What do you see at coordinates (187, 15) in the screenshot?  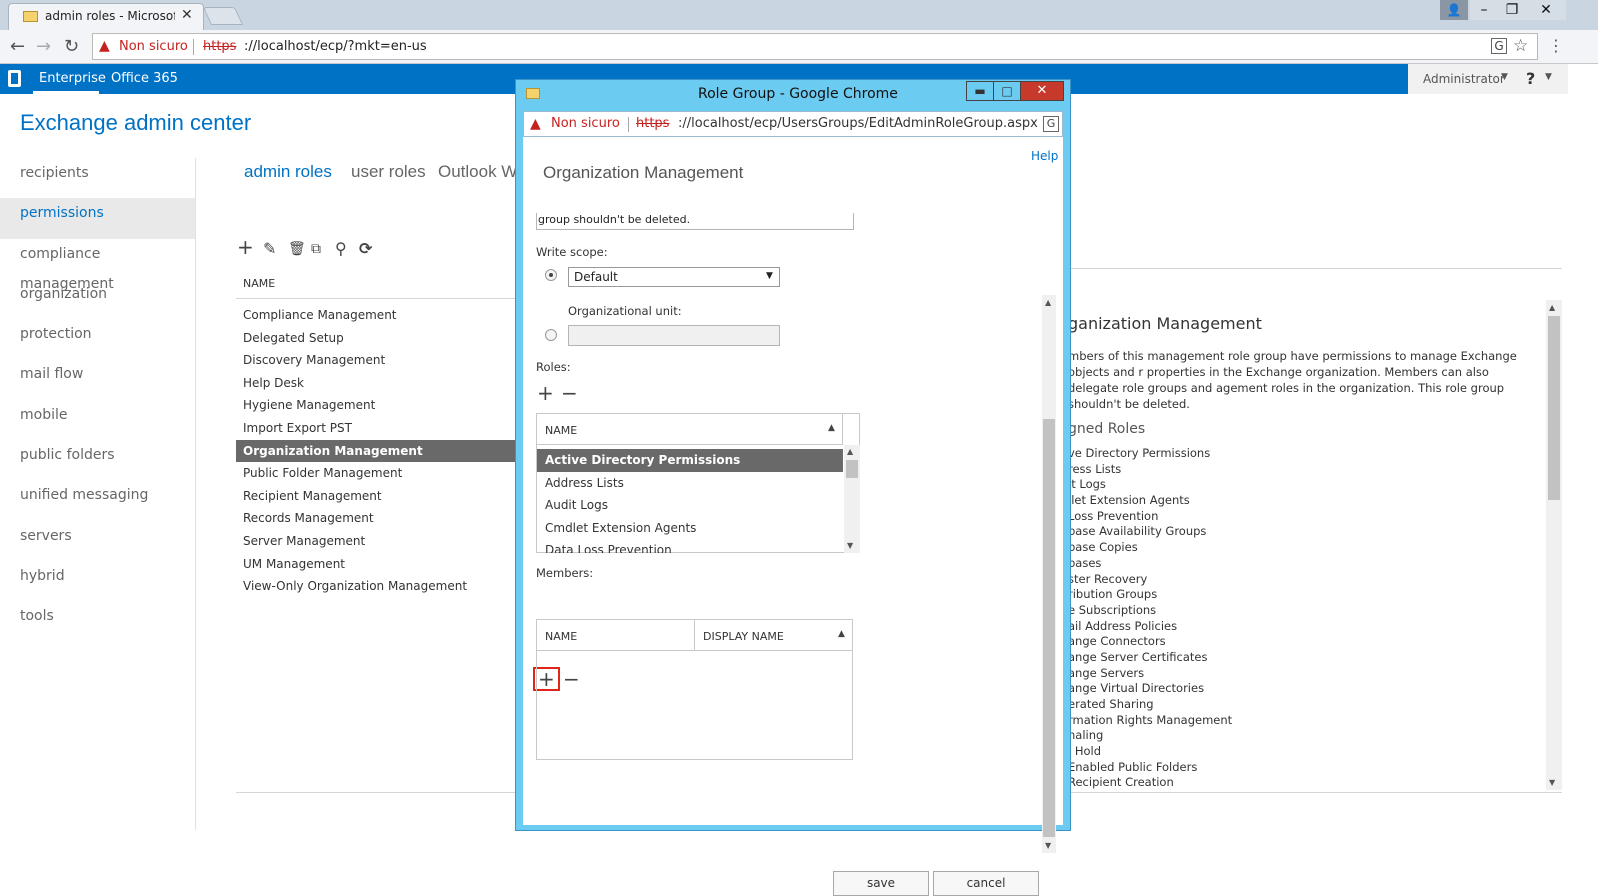 I see `close-tab-icon: ✕` at bounding box center [187, 15].